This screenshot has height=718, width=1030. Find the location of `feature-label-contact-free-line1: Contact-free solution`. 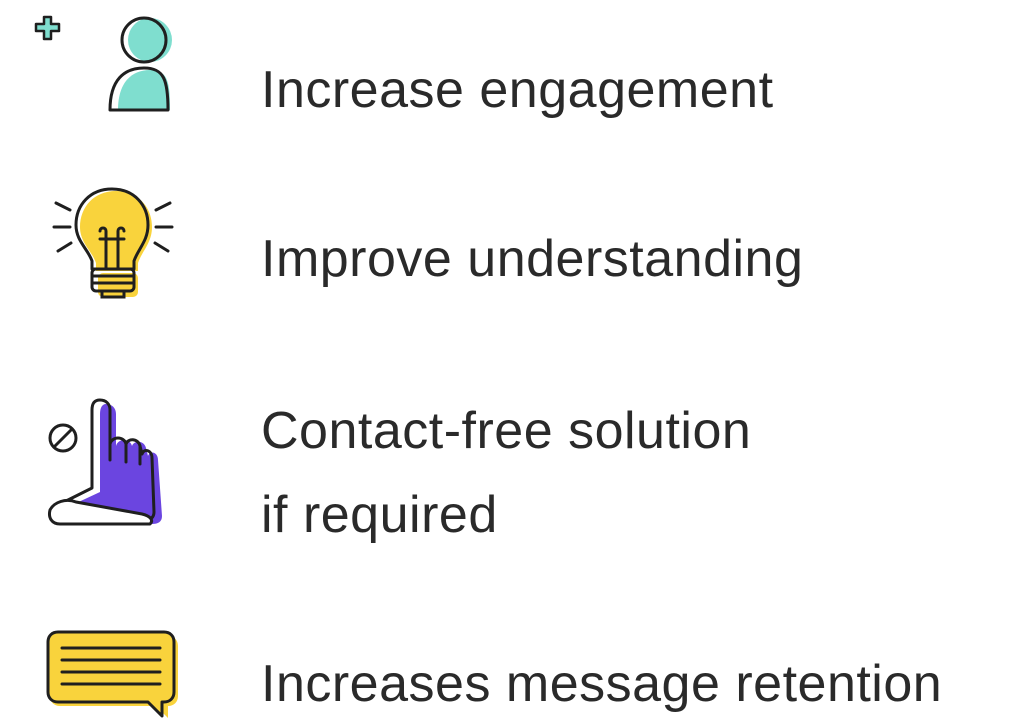

feature-label-contact-free-line1: Contact-free solution is located at coordinates (506, 431).